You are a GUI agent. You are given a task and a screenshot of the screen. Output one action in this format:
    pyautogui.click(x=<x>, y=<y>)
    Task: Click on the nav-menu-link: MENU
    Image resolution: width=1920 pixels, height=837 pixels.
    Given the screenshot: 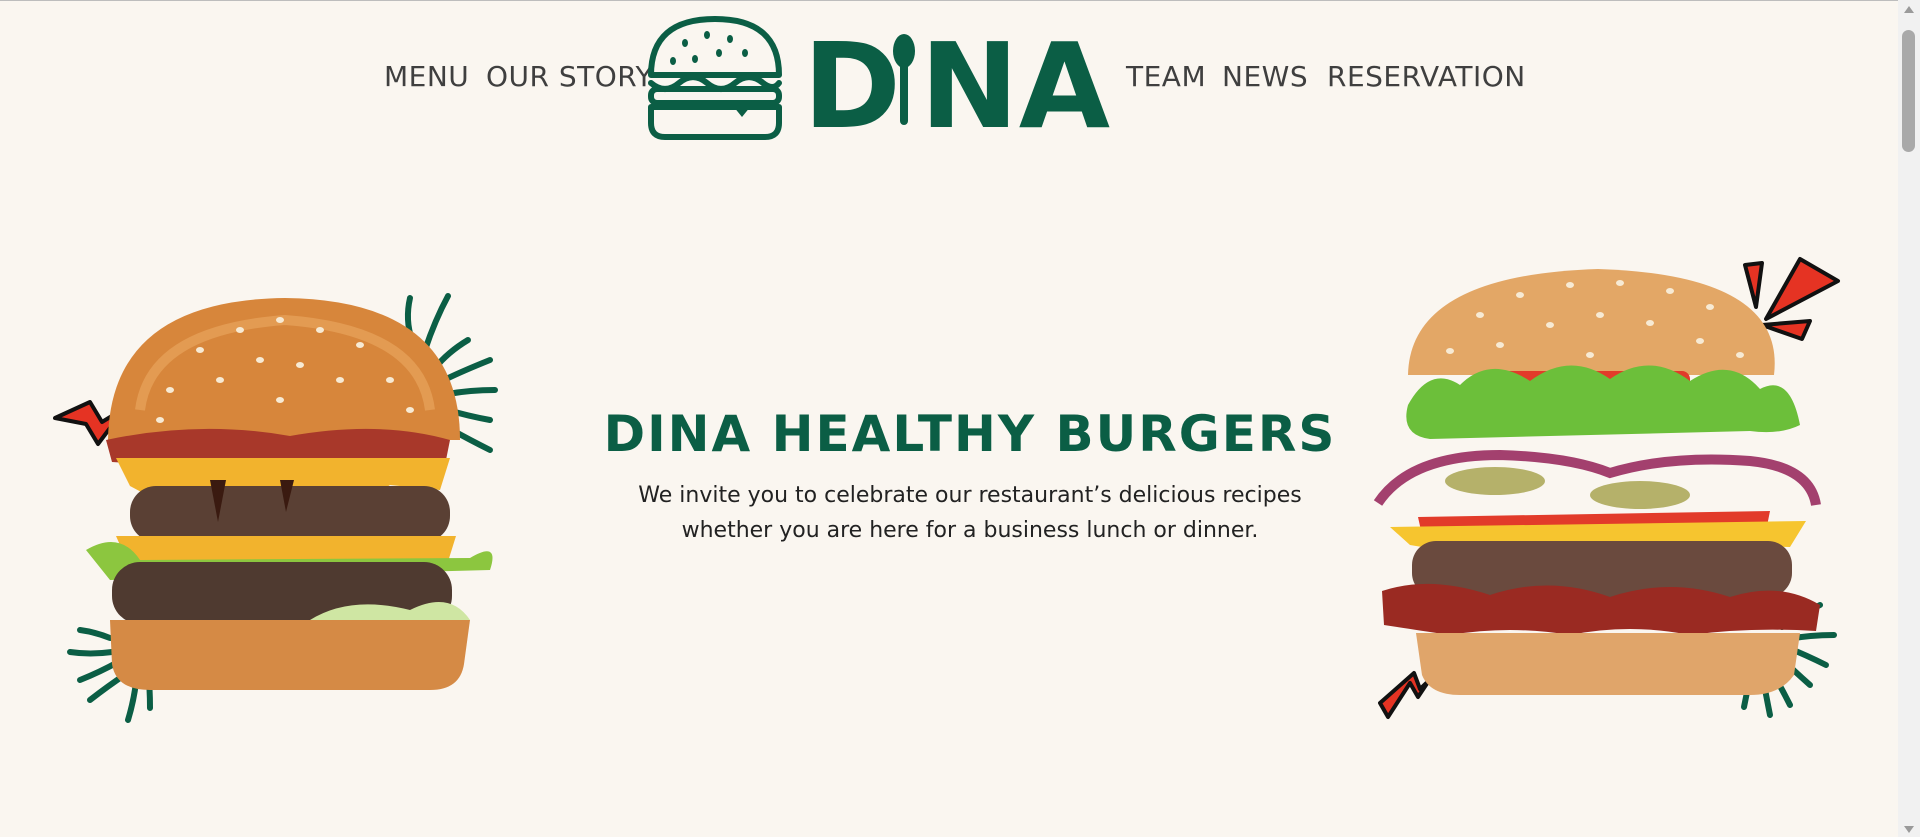 What is the action you would take?
    pyautogui.click(x=426, y=76)
    